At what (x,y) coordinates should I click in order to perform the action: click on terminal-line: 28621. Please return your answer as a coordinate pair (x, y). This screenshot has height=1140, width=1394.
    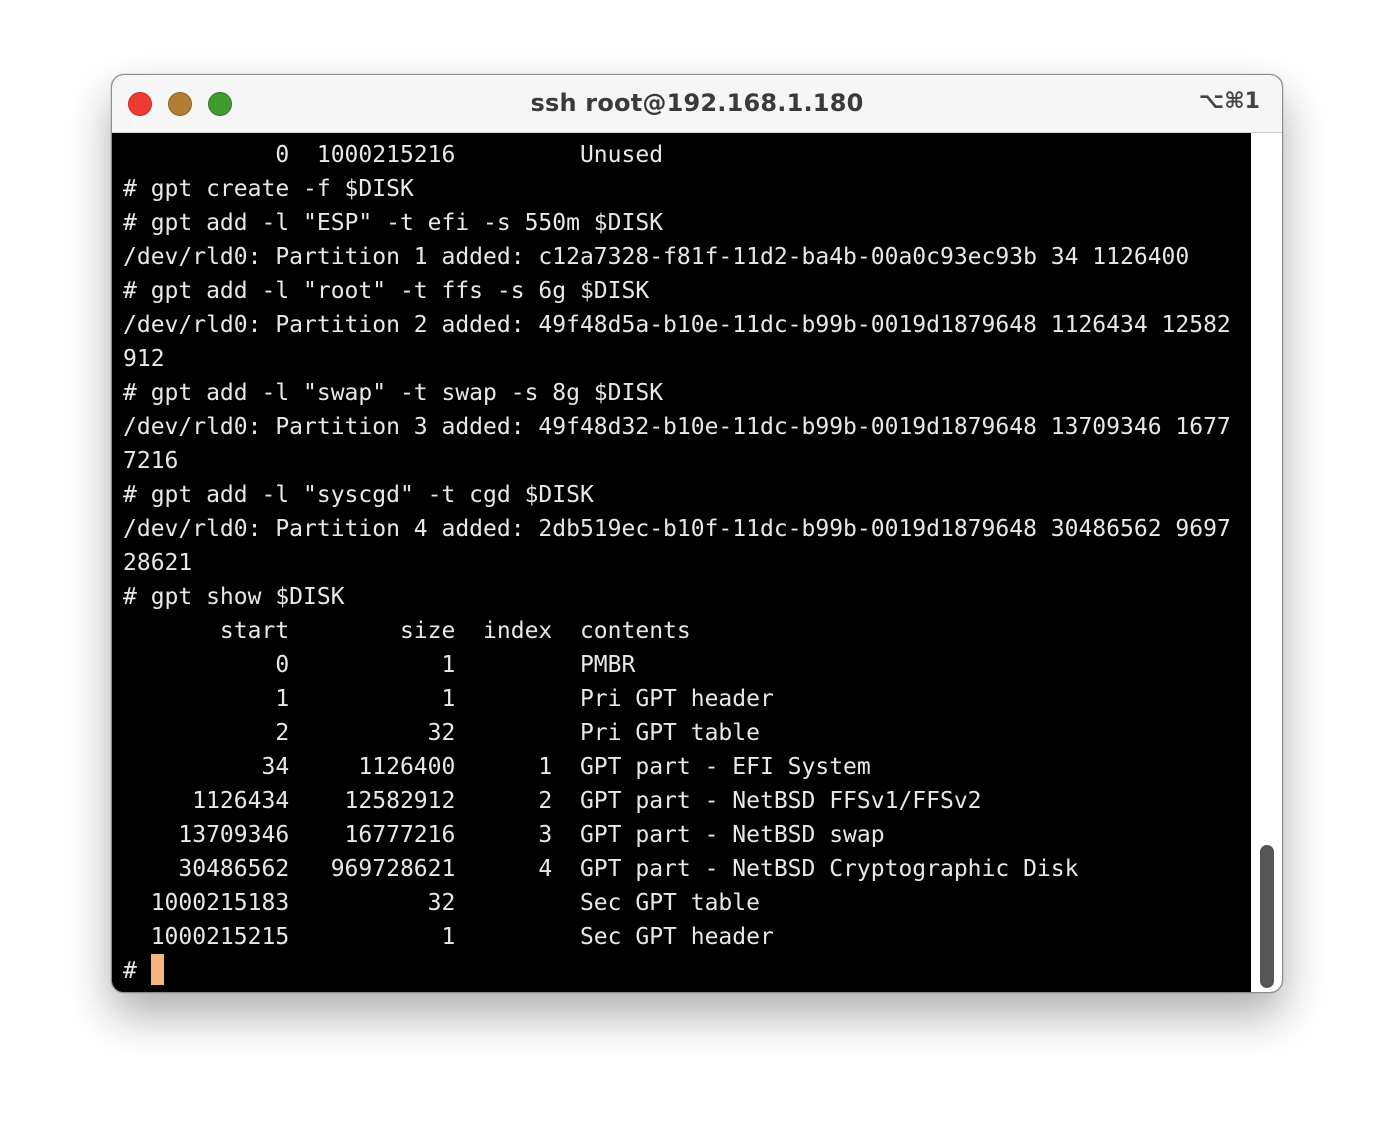
    Looking at the image, I should click on (158, 563).